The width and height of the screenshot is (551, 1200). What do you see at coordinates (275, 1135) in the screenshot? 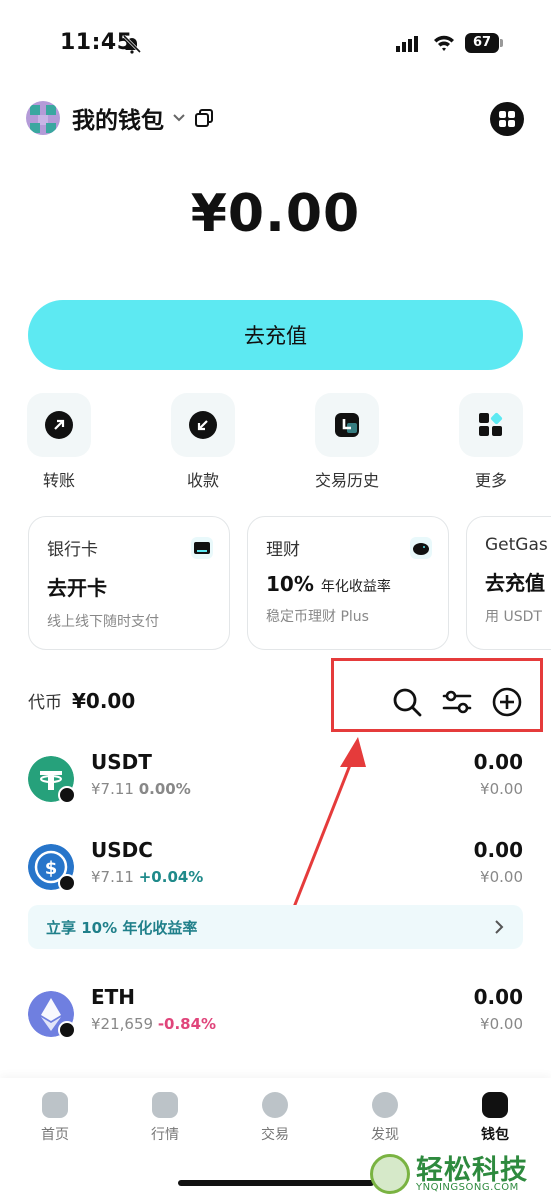
I see `nav-label: 交易` at bounding box center [275, 1135].